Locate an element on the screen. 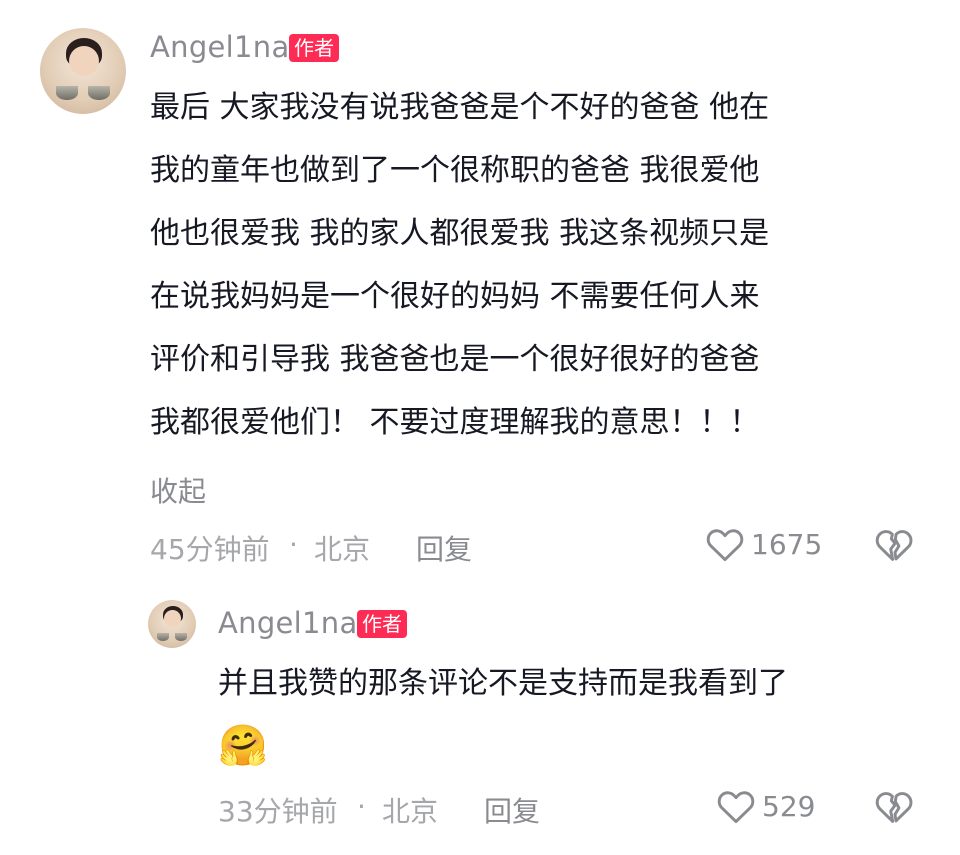 The height and width of the screenshot is (855, 960). hugging-face-emoji: 🤗 is located at coordinates (243, 746).